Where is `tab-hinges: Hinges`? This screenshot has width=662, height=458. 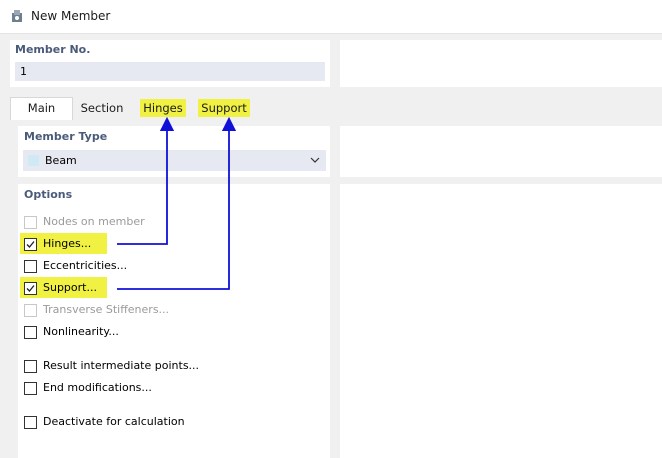 tab-hinges: Hinges is located at coordinates (163, 108).